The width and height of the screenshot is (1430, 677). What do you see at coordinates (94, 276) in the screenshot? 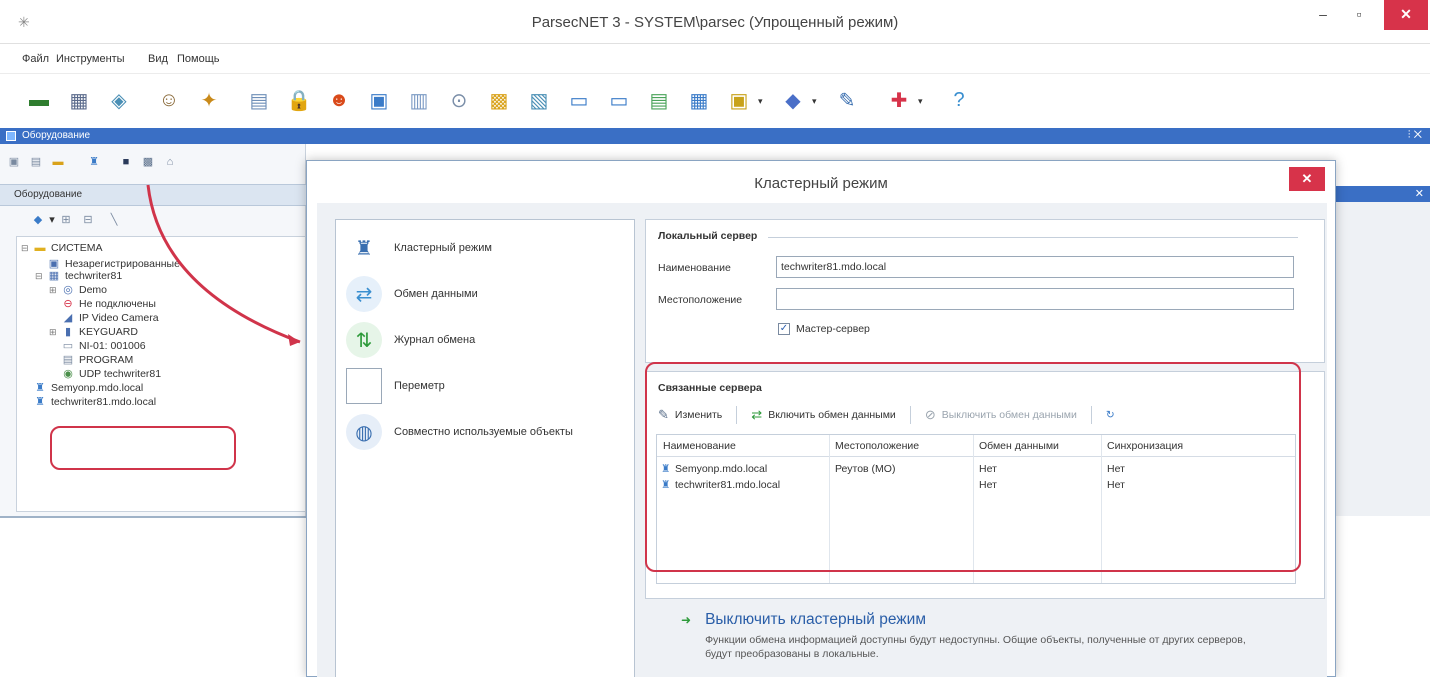
I see `tree-item-label: techwriter81` at bounding box center [94, 276].